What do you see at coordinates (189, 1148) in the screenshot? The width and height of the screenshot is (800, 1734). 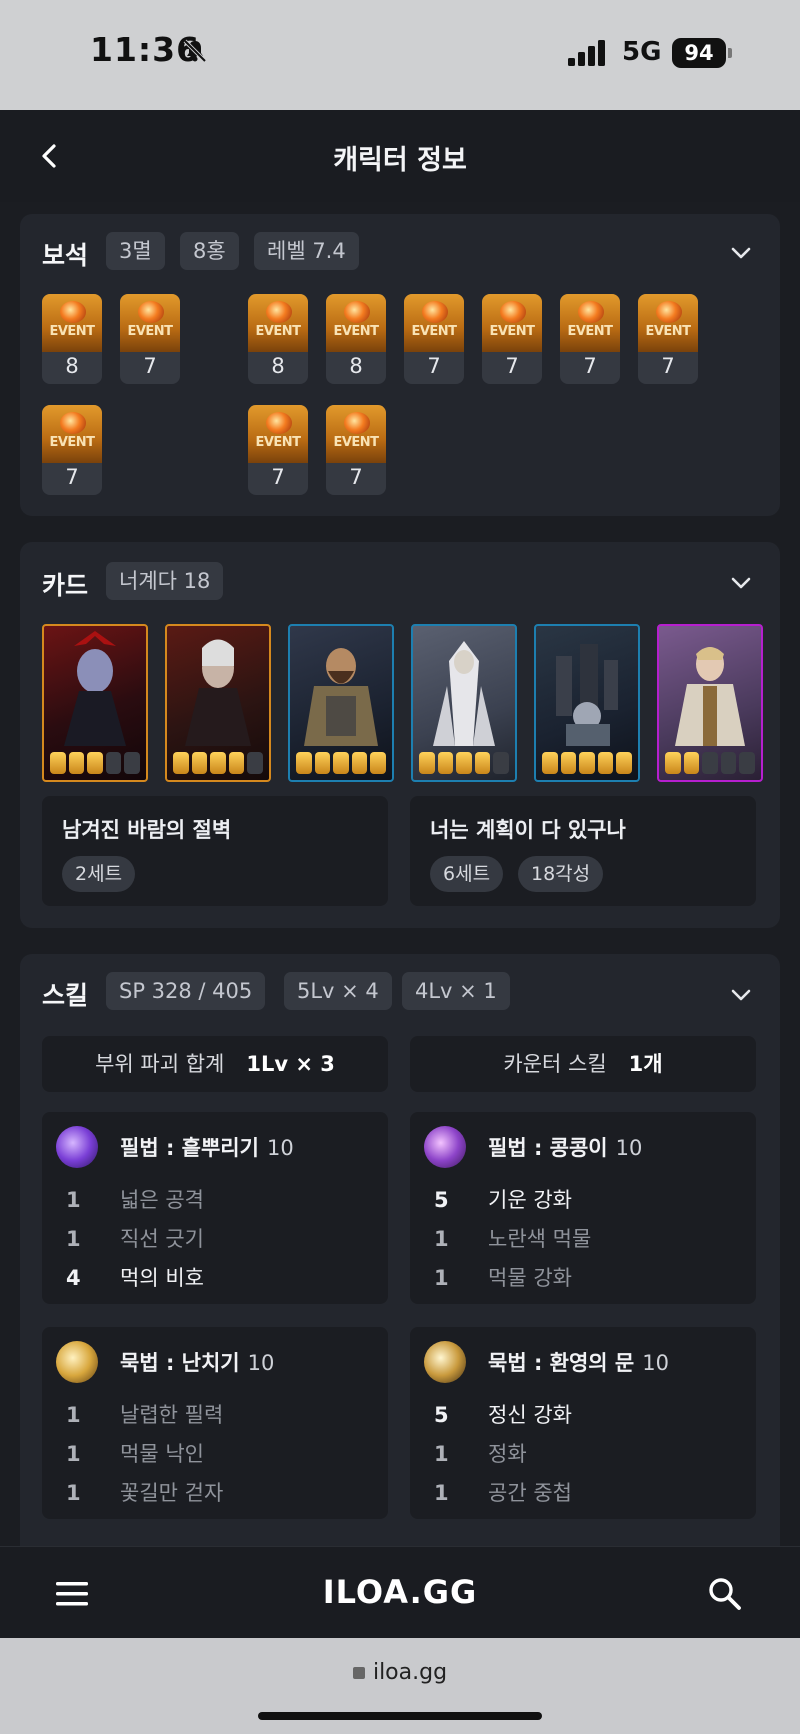 I see `skill-name: 필법 : 흩뿌리기` at bounding box center [189, 1148].